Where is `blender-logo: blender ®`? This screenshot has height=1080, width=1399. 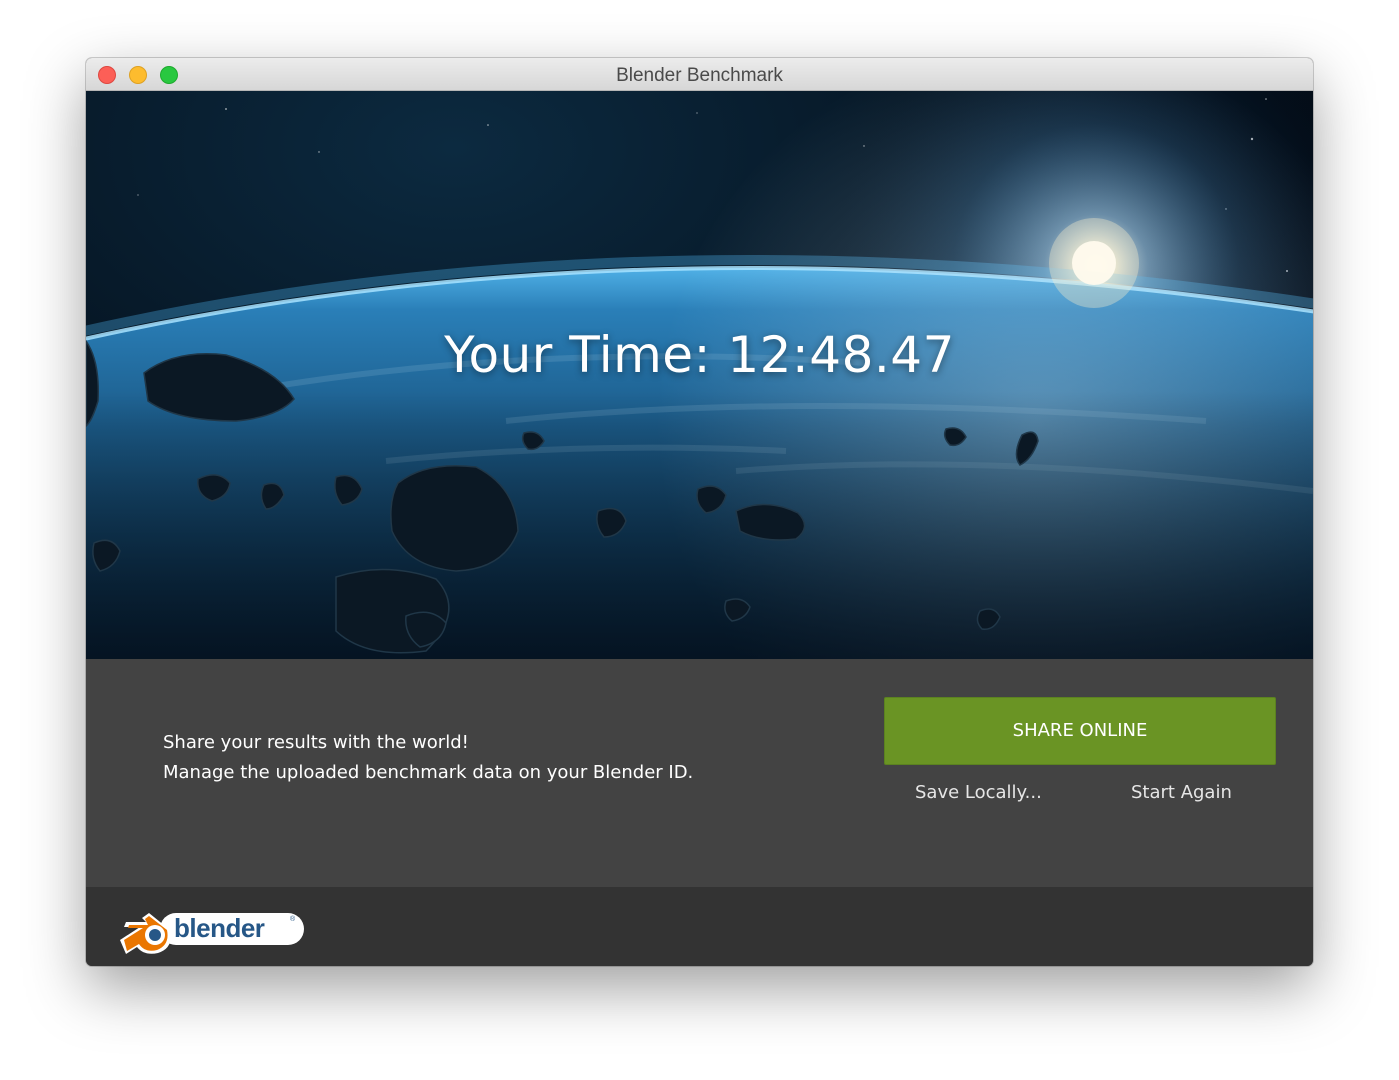
blender-logo: blender ® is located at coordinates (211, 927).